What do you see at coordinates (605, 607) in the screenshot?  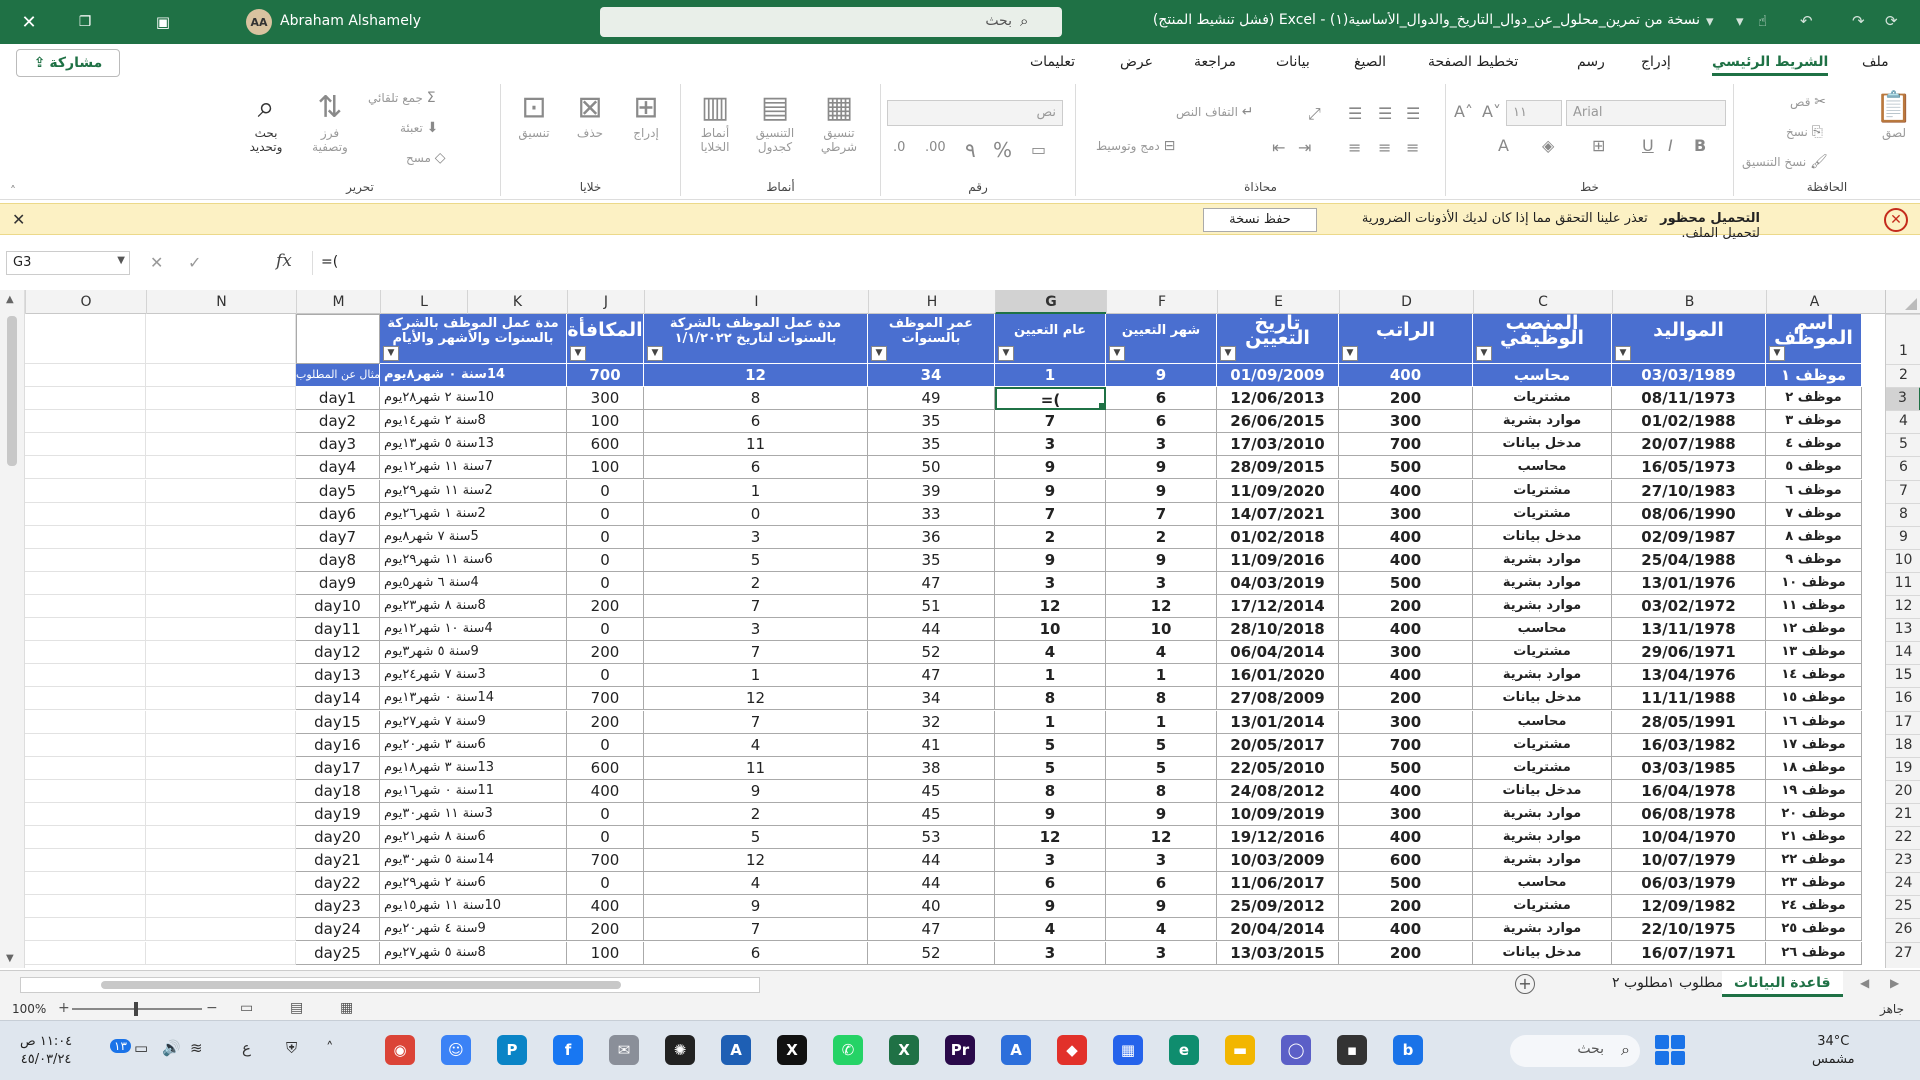 I see `cell-j12: 200` at bounding box center [605, 607].